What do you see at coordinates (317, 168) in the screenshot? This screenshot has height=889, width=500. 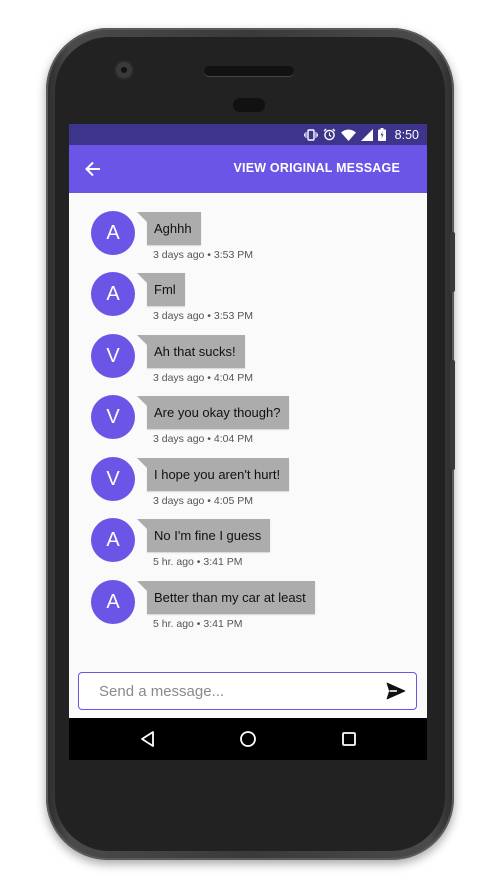 I see `view-original-message-button: VIEW ORIGINAL MESSAGE` at bounding box center [317, 168].